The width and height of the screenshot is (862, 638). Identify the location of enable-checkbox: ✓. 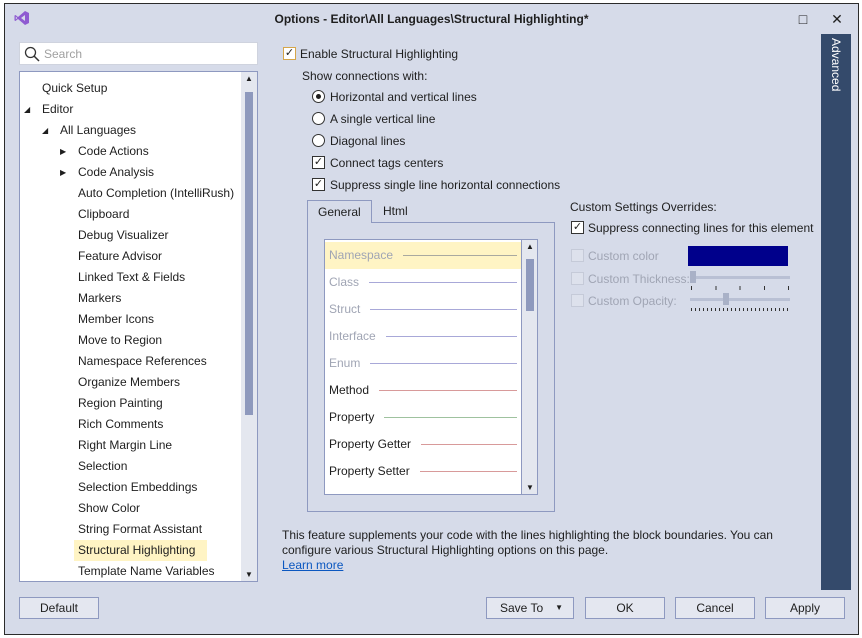
(289, 53).